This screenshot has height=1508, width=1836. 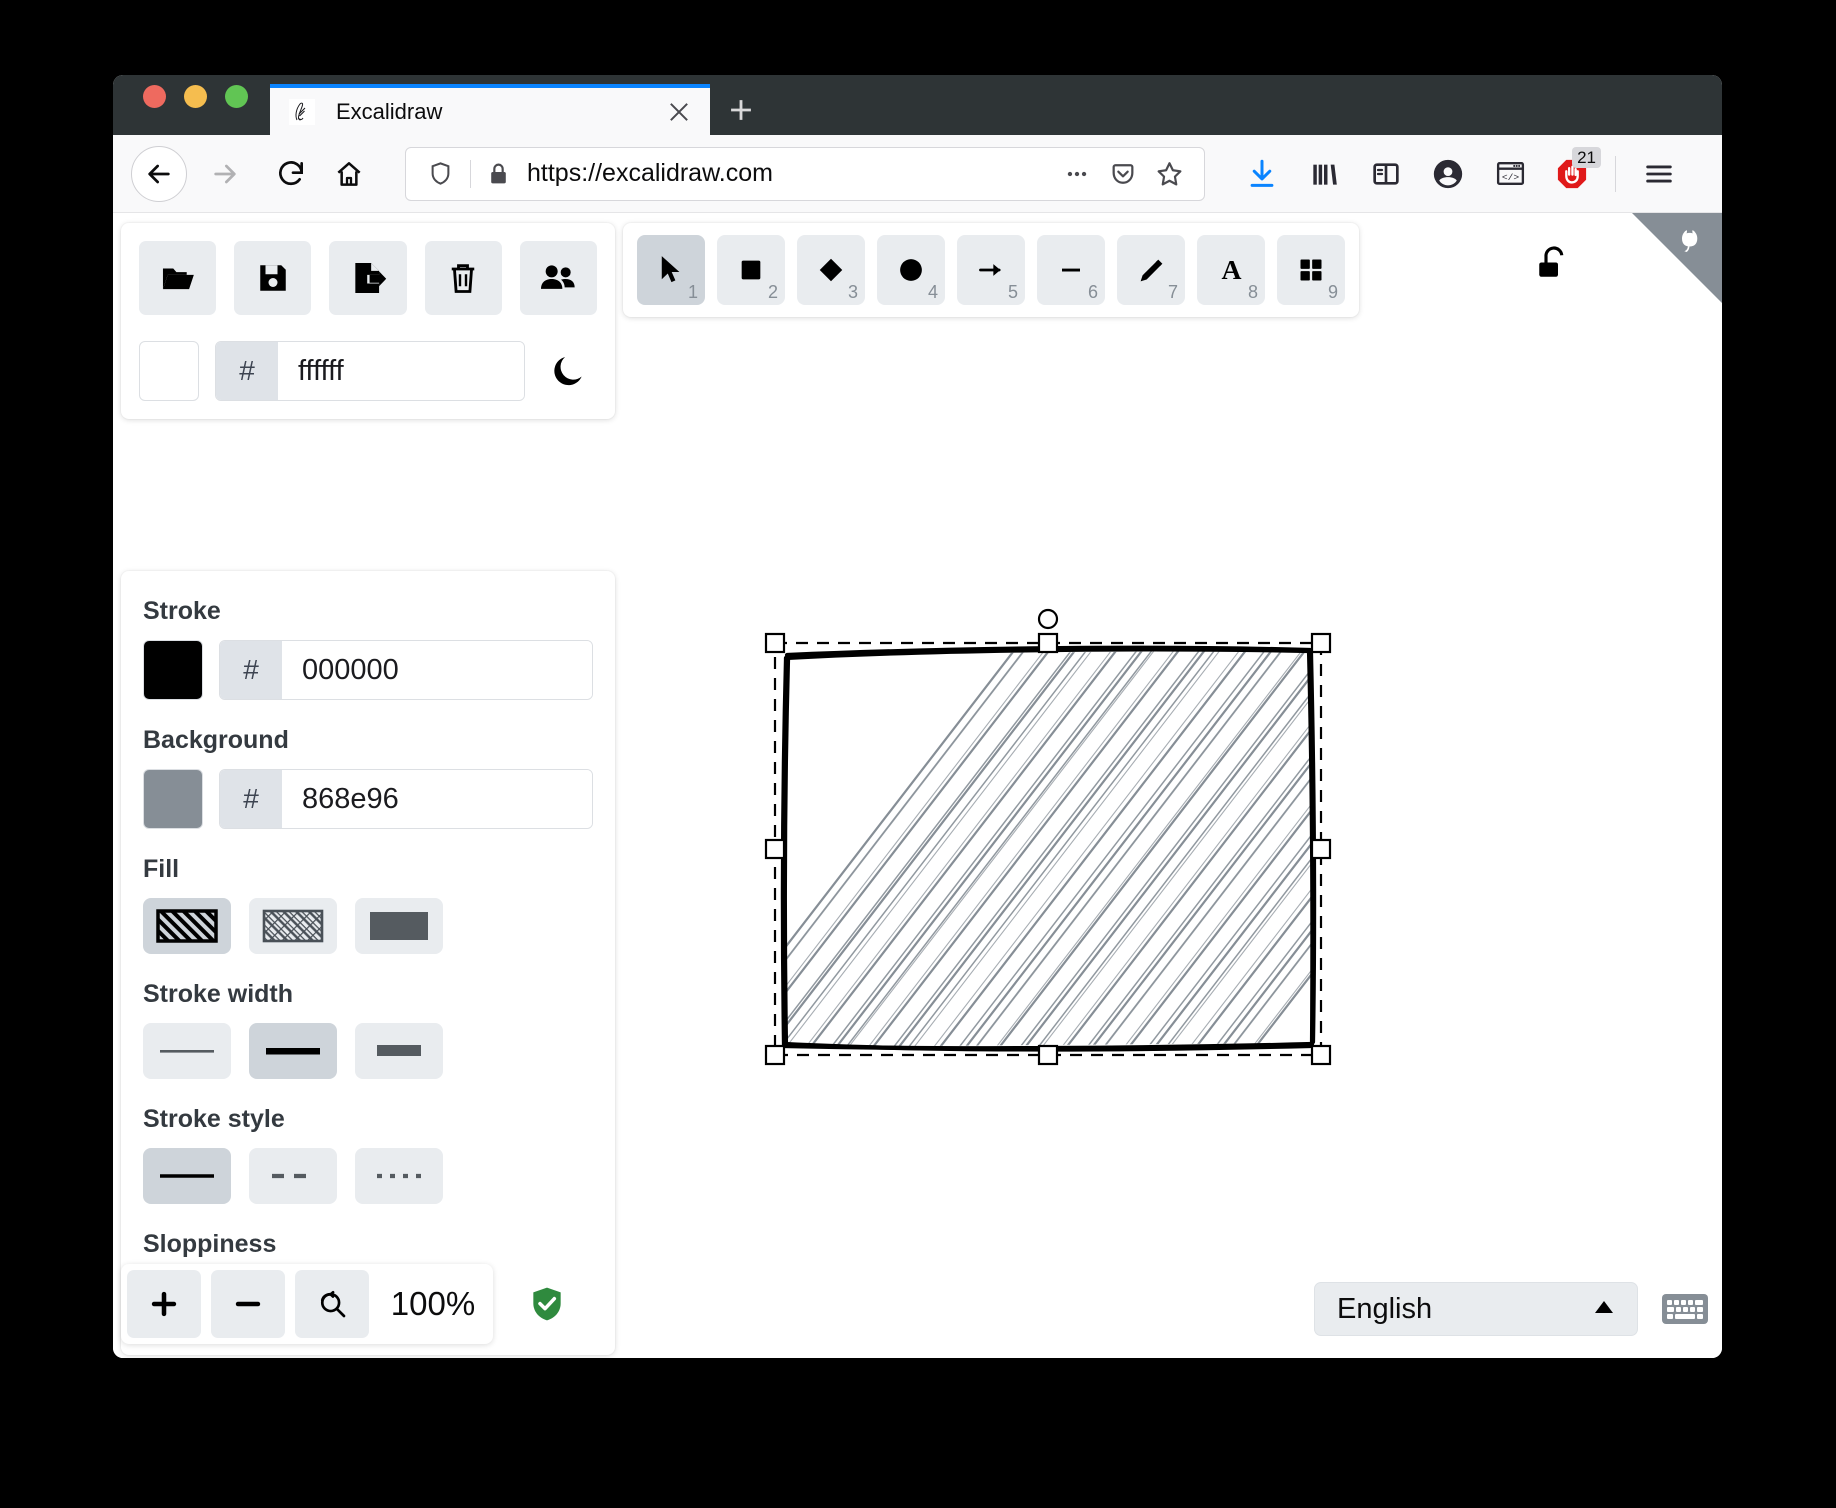 I want to click on close-window-button, so click(x=154, y=96).